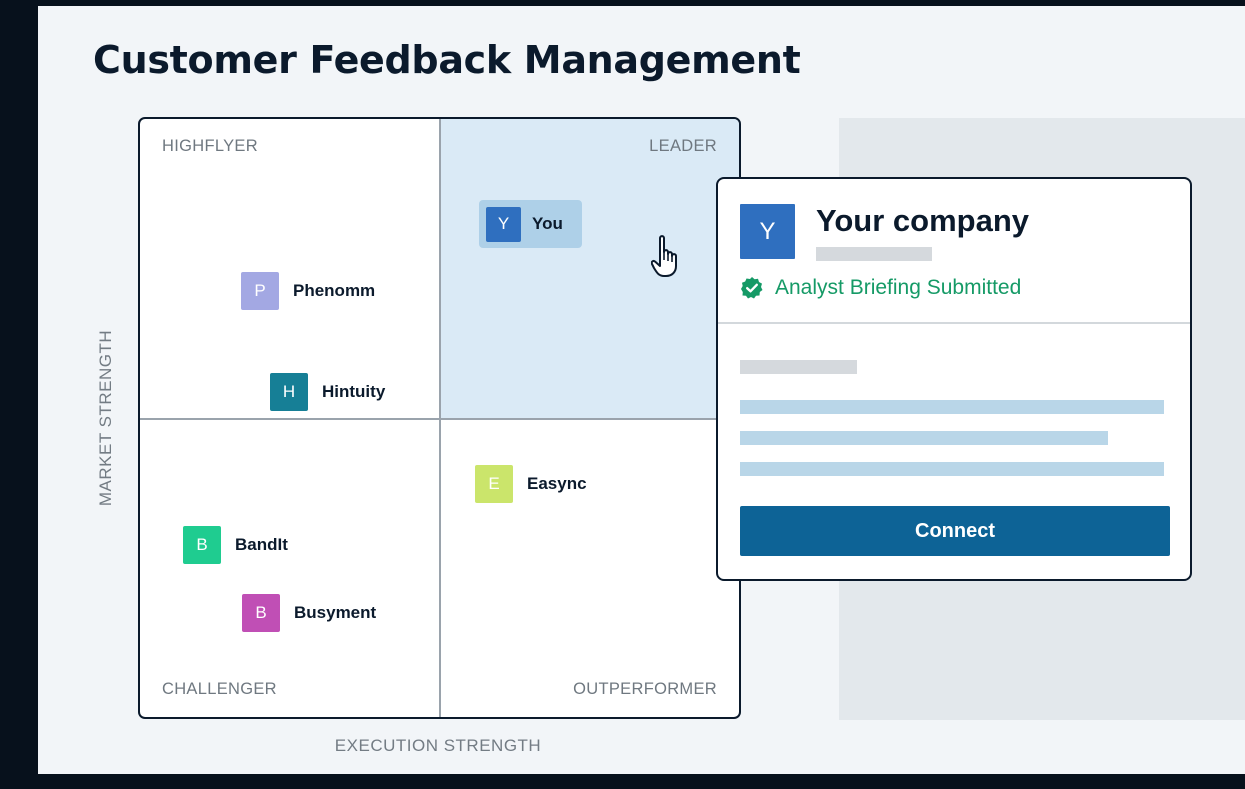 Image resolution: width=1245 pixels, height=789 pixels. I want to click on company-name: Your company, so click(923, 220).